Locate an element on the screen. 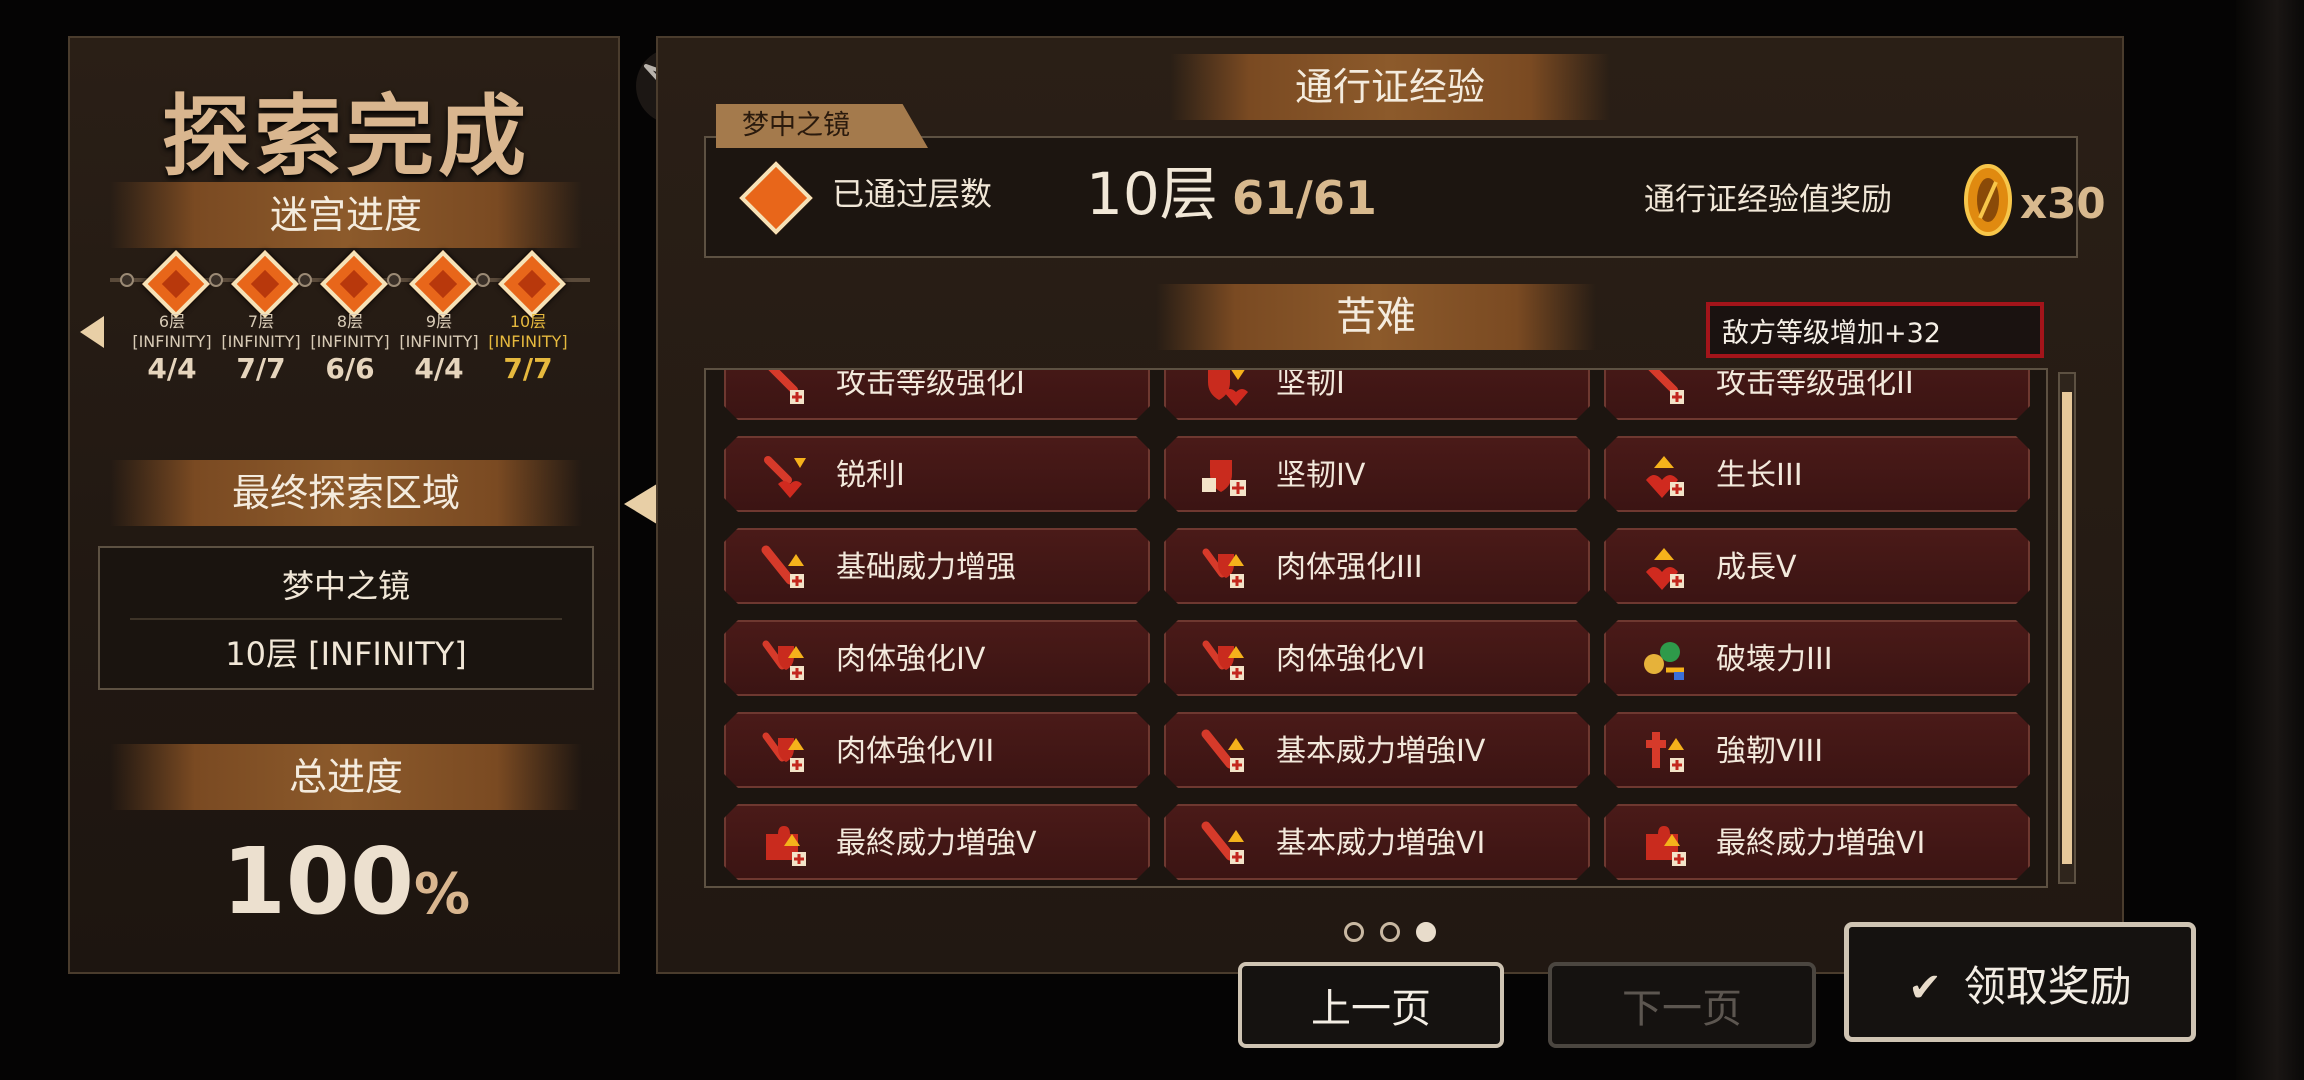 The height and width of the screenshot is (1080, 2304). claim-reward-button: ✔ 领取奖励 is located at coordinates (2020, 982).